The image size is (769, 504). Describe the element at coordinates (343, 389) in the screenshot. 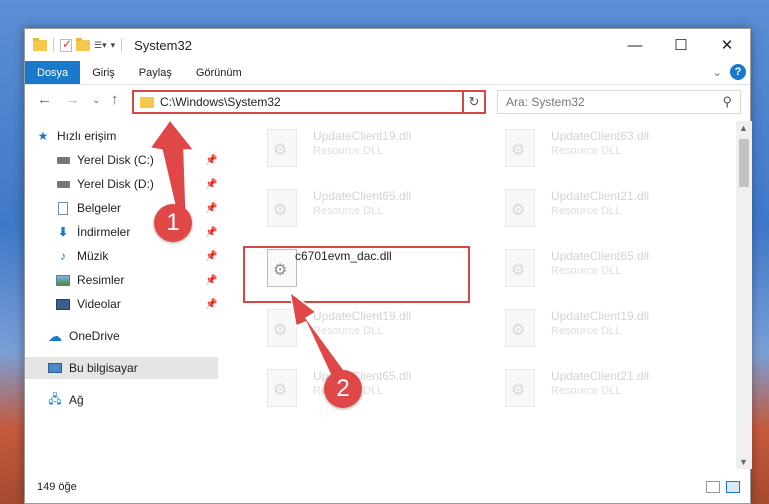

I see `step-2-badge: 2` at that location.